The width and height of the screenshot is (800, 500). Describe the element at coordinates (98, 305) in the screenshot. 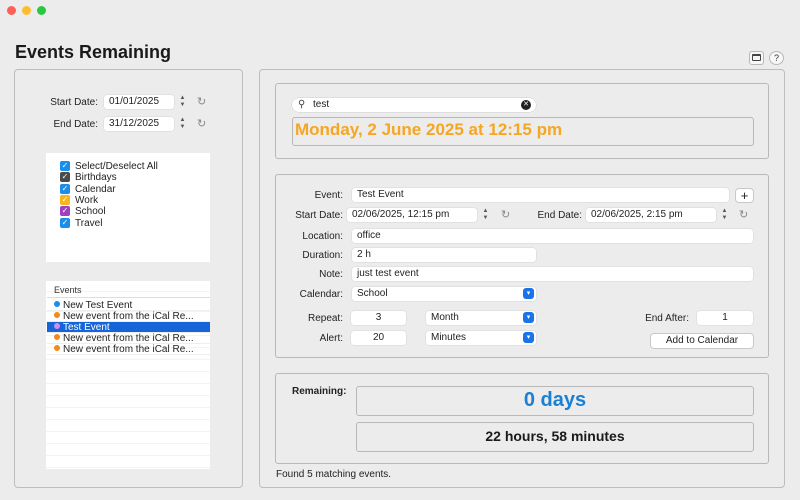

I see `event-title: New Test Event` at that location.